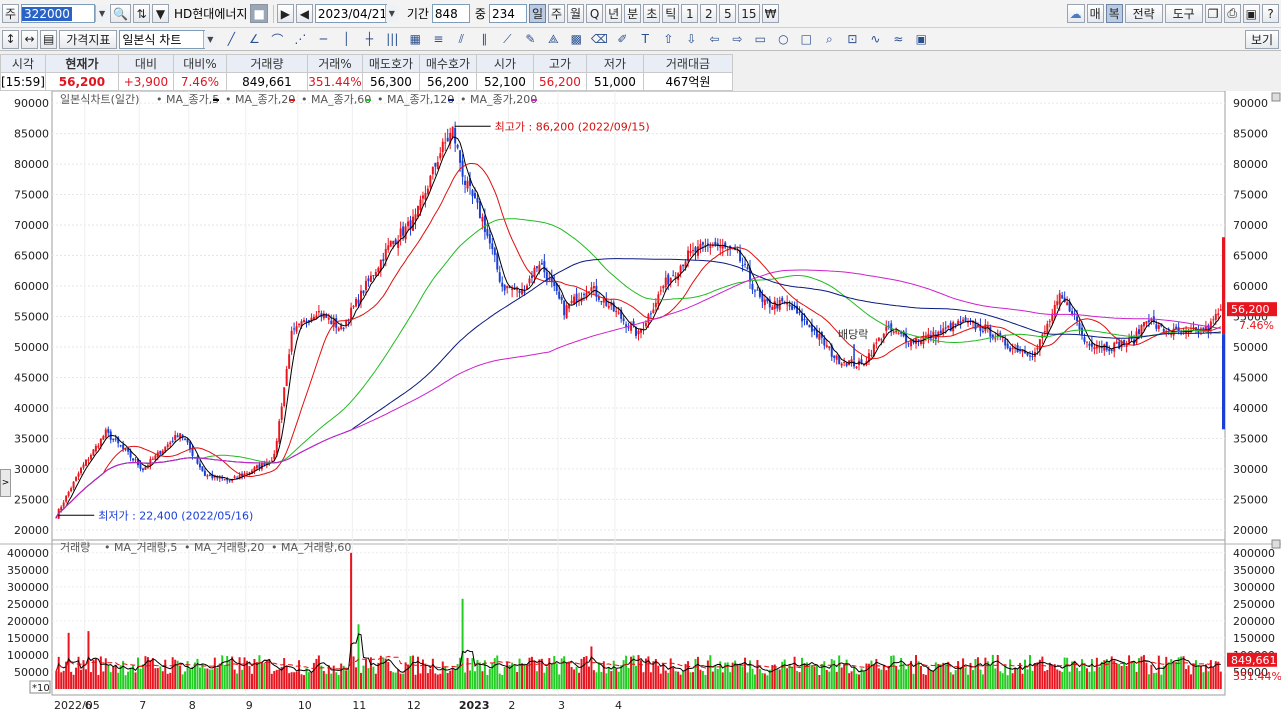 This screenshot has width=1281, height=709. Describe the element at coordinates (304, 13) in the screenshot. I see `play-back-icon: ◀` at that location.